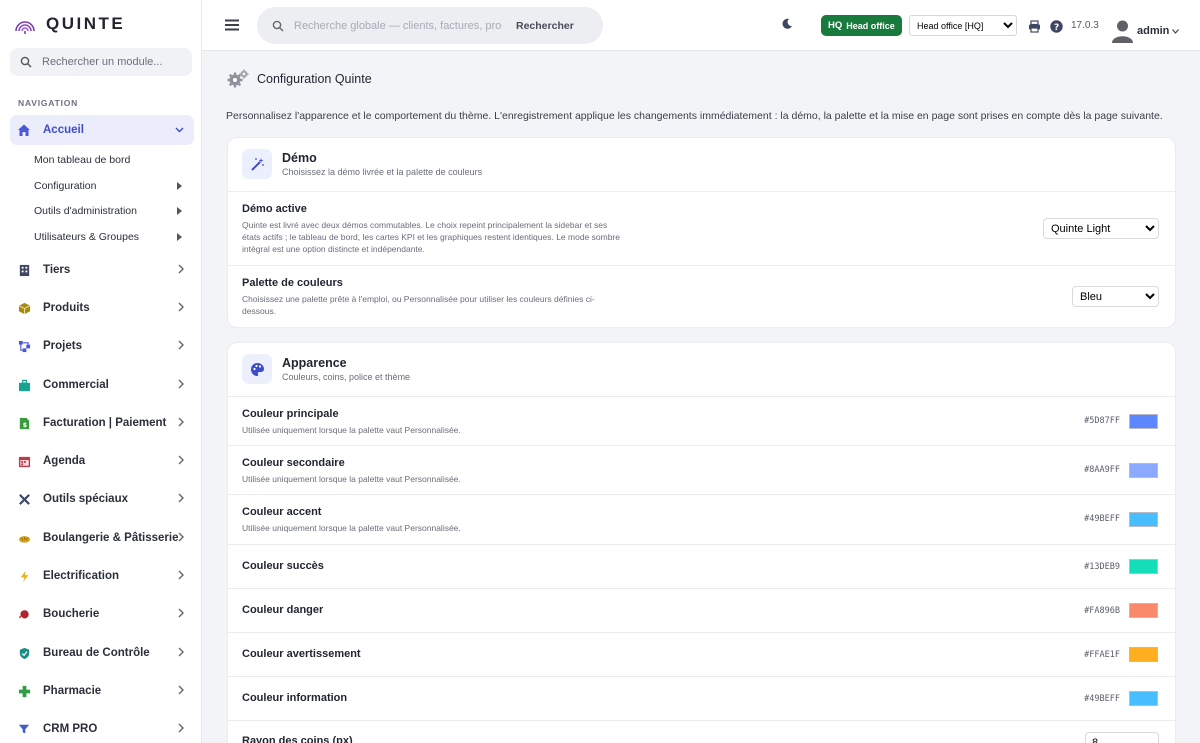 The height and width of the screenshot is (743, 1200). I want to click on sidebar-subitem-dashboard: Mon tableau de bord, so click(109, 160).